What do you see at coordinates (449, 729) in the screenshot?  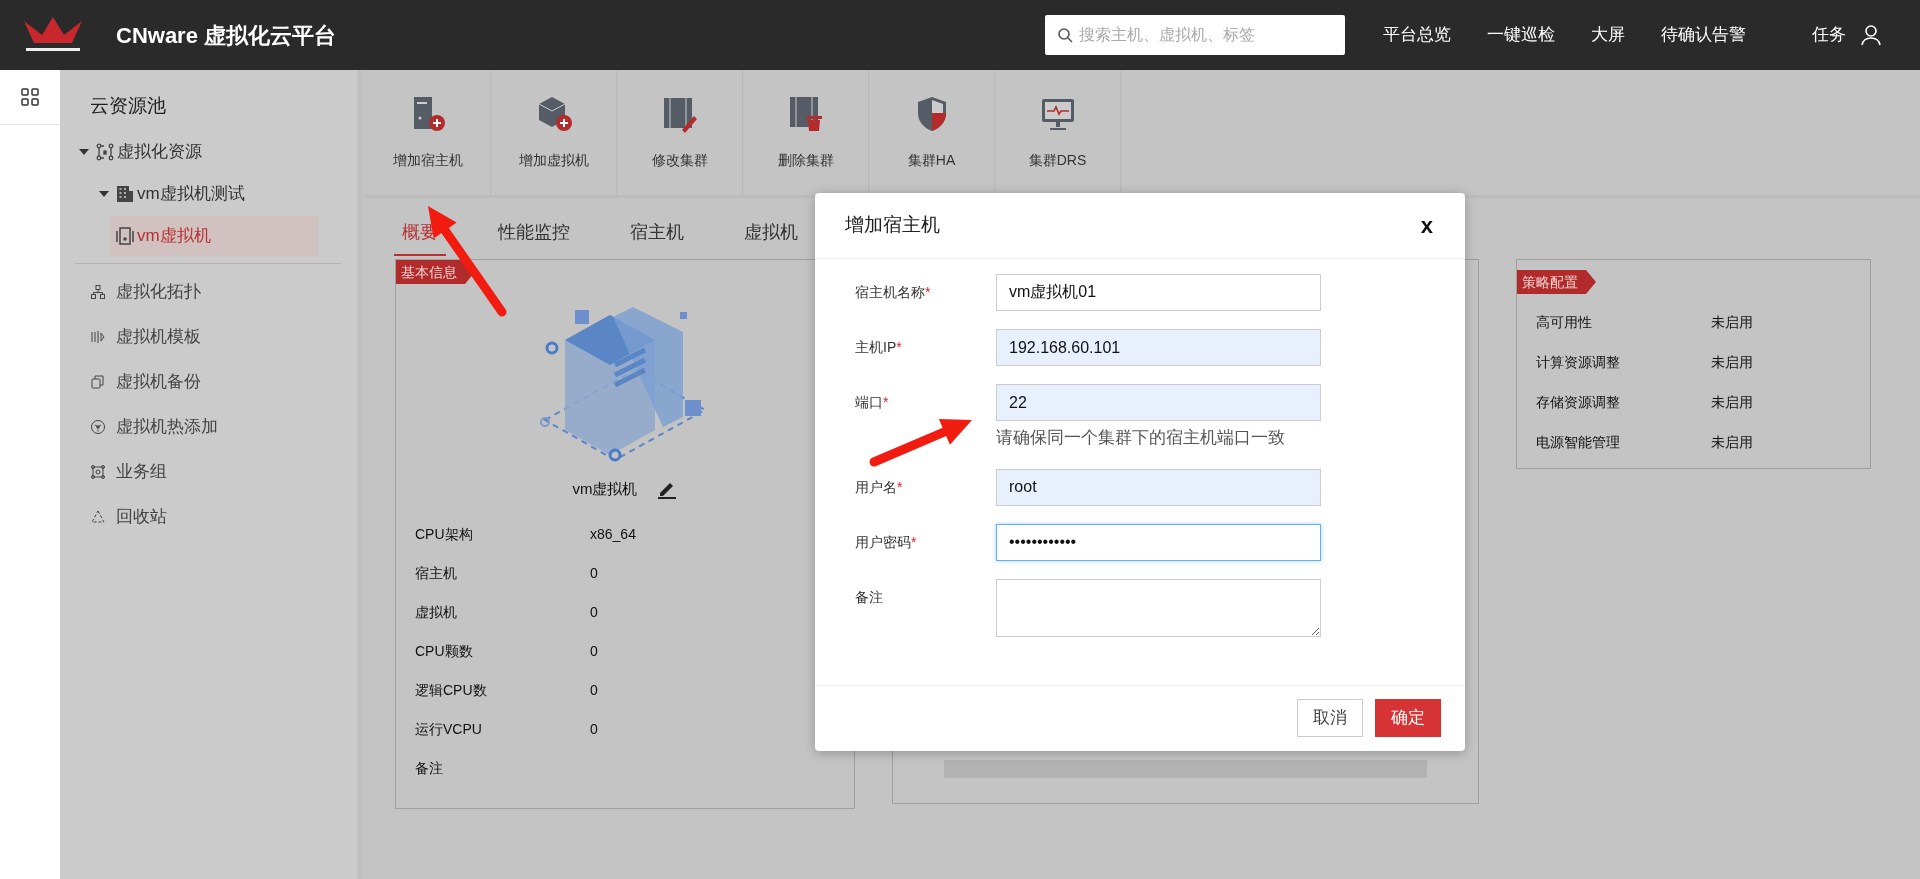 I see `info-label: 运行VCPU` at bounding box center [449, 729].